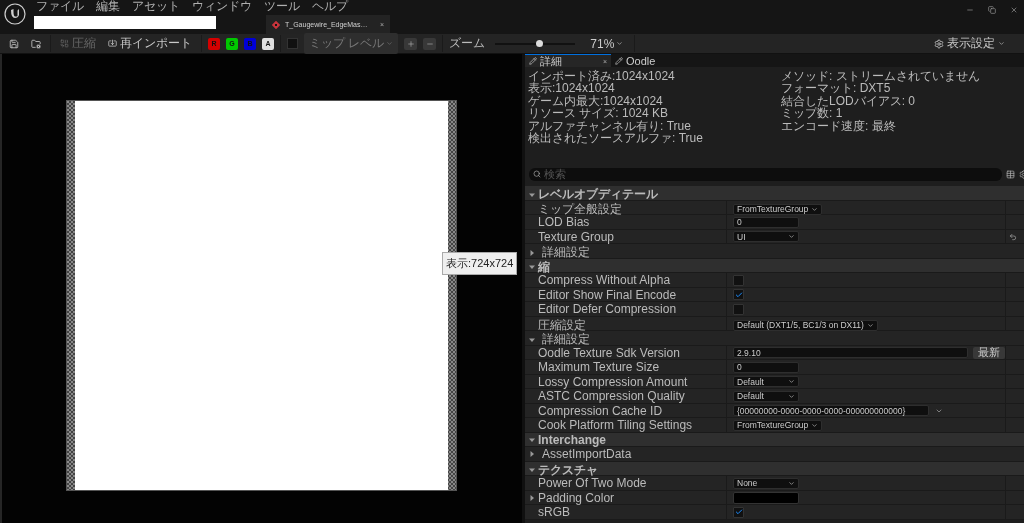 The image size is (1024, 523). What do you see at coordinates (613, 381) in the screenshot?
I see `property-label: Lossy Compression Amount` at bounding box center [613, 381].